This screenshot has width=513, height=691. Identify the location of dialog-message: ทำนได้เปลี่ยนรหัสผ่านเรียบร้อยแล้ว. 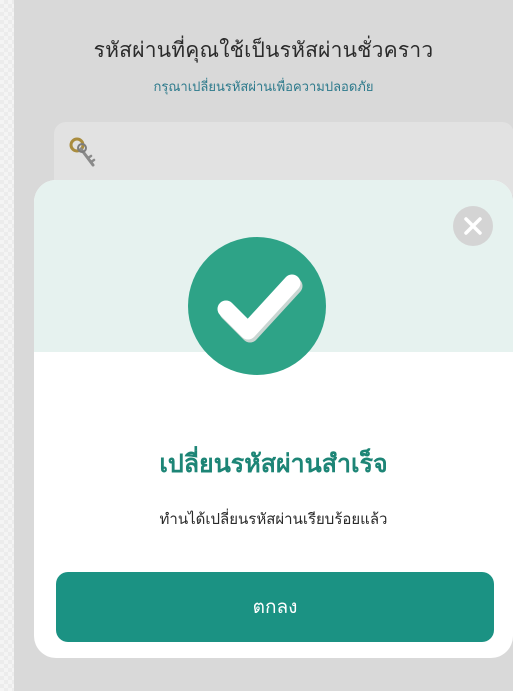
(273, 519).